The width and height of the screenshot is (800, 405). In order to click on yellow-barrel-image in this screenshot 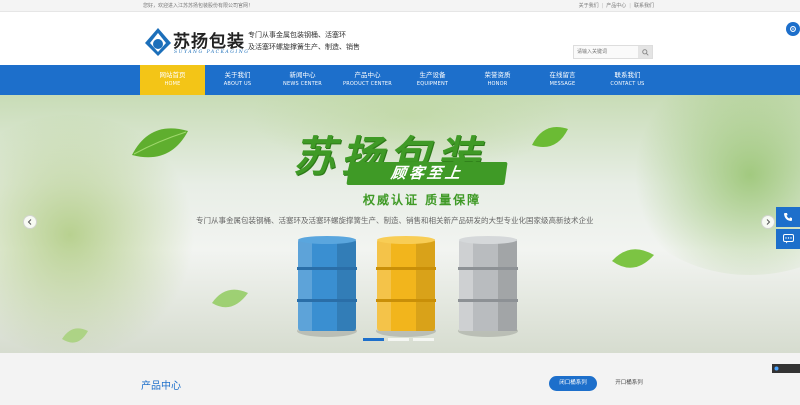, I will do `click(406, 286)`.